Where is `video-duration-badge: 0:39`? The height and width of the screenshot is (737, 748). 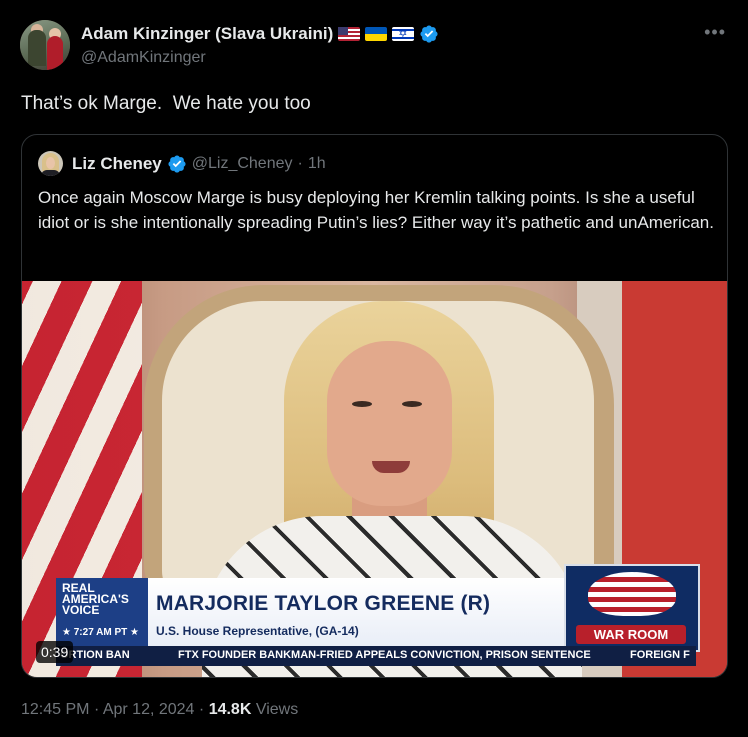
video-duration-badge: 0:39 is located at coordinates (55, 652).